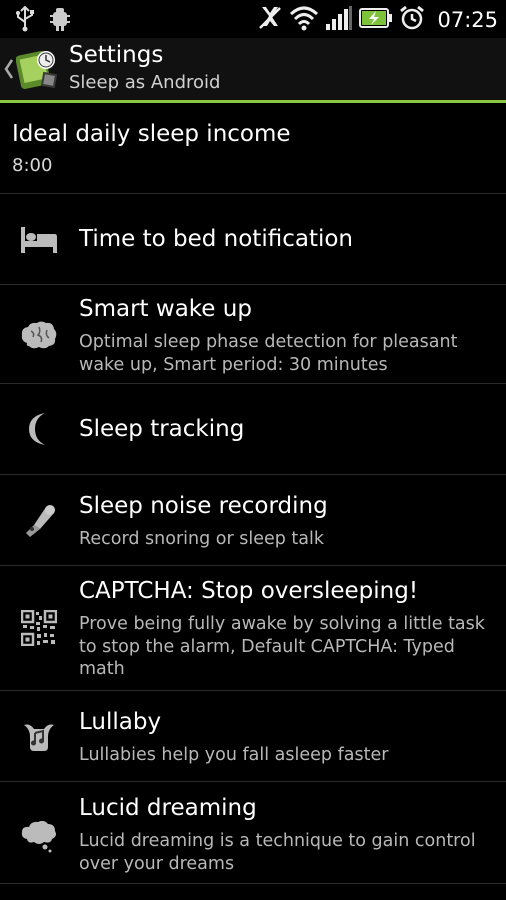 The height and width of the screenshot is (900, 506). What do you see at coordinates (120, 722) in the screenshot?
I see `setting-title: Lullaby` at bounding box center [120, 722].